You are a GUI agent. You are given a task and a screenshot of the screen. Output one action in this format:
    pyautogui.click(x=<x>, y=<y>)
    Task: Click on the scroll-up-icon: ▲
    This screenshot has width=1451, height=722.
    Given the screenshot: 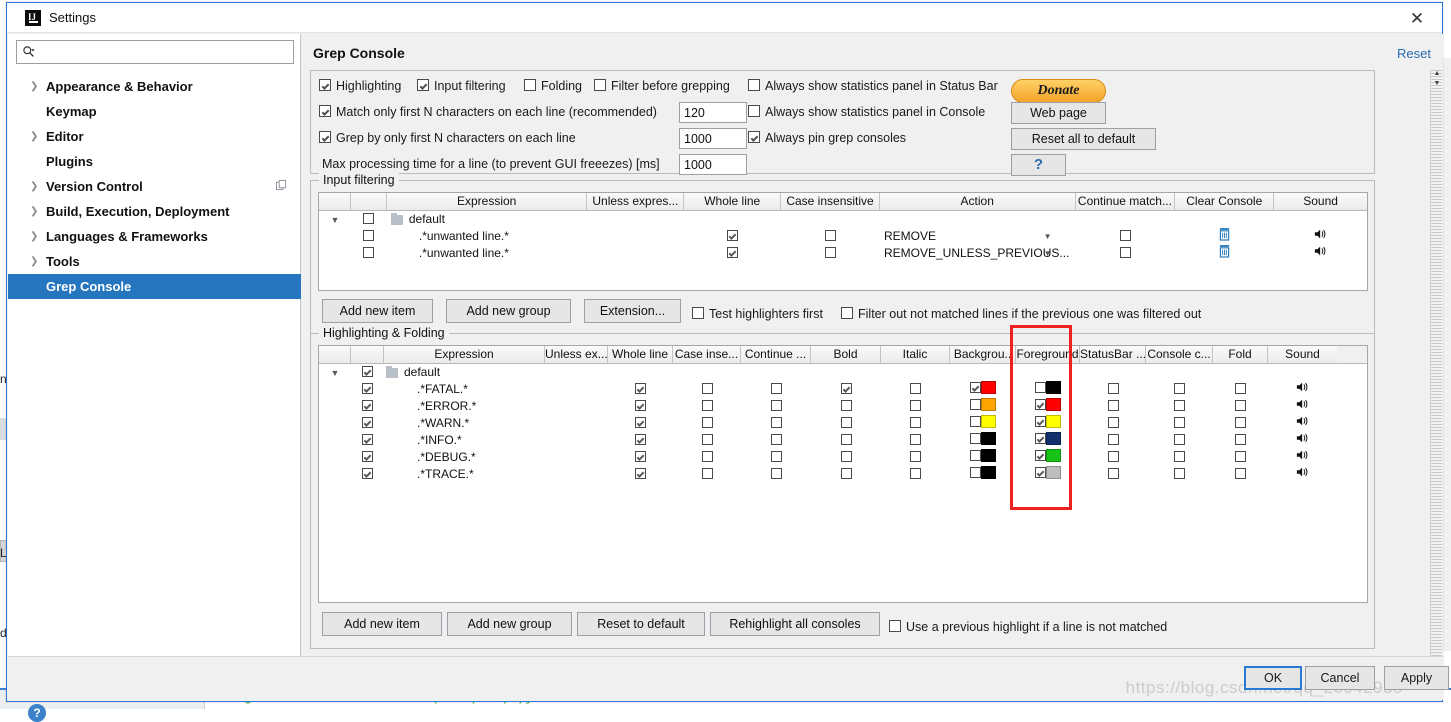 What is the action you would take?
    pyautogui.click(x=1437, y=74)
    